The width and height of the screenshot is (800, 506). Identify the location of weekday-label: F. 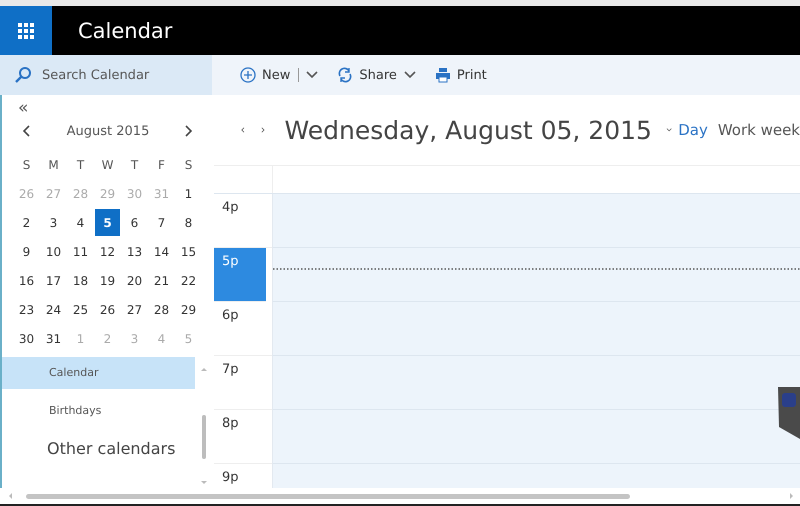
(161, 165).